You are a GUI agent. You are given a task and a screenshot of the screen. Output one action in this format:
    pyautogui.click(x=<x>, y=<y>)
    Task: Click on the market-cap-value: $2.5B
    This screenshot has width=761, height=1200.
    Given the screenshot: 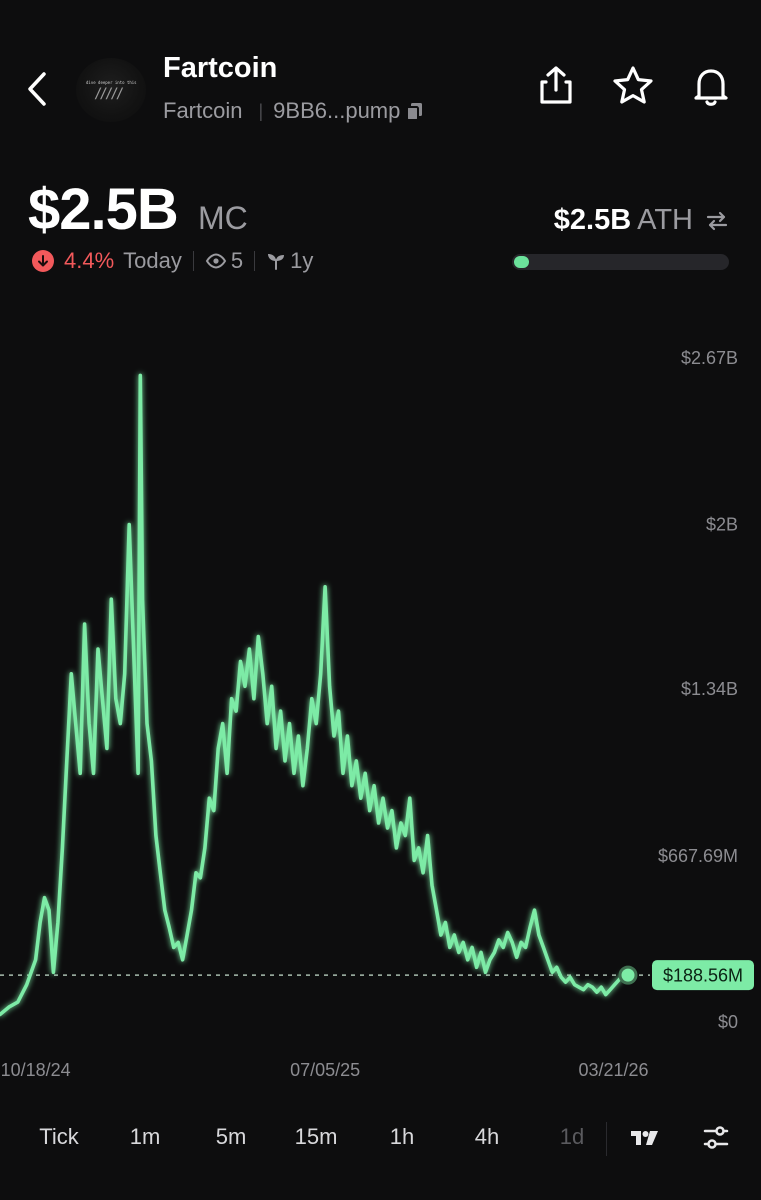 What is the action you would take?
    pyautogui.click(x=103, y=209)
    